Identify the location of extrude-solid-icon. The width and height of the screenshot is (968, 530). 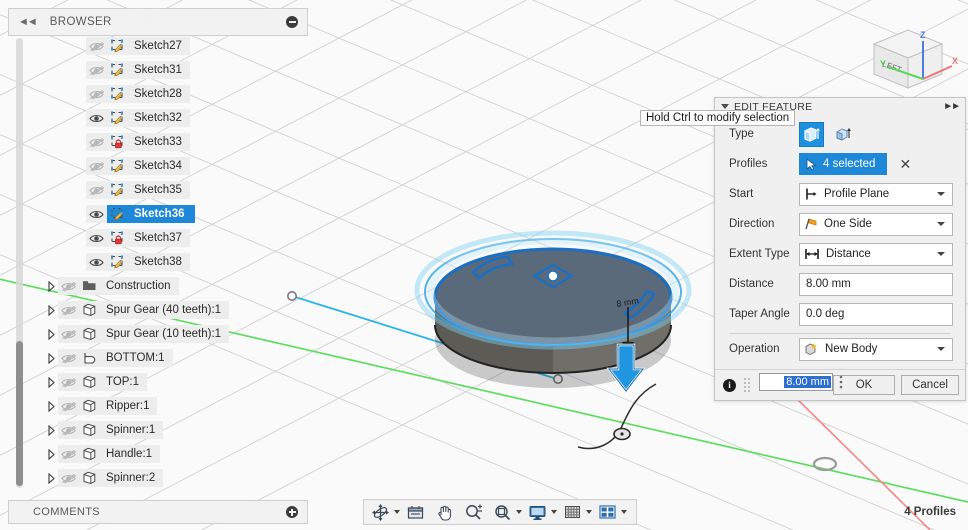
(811, 134).